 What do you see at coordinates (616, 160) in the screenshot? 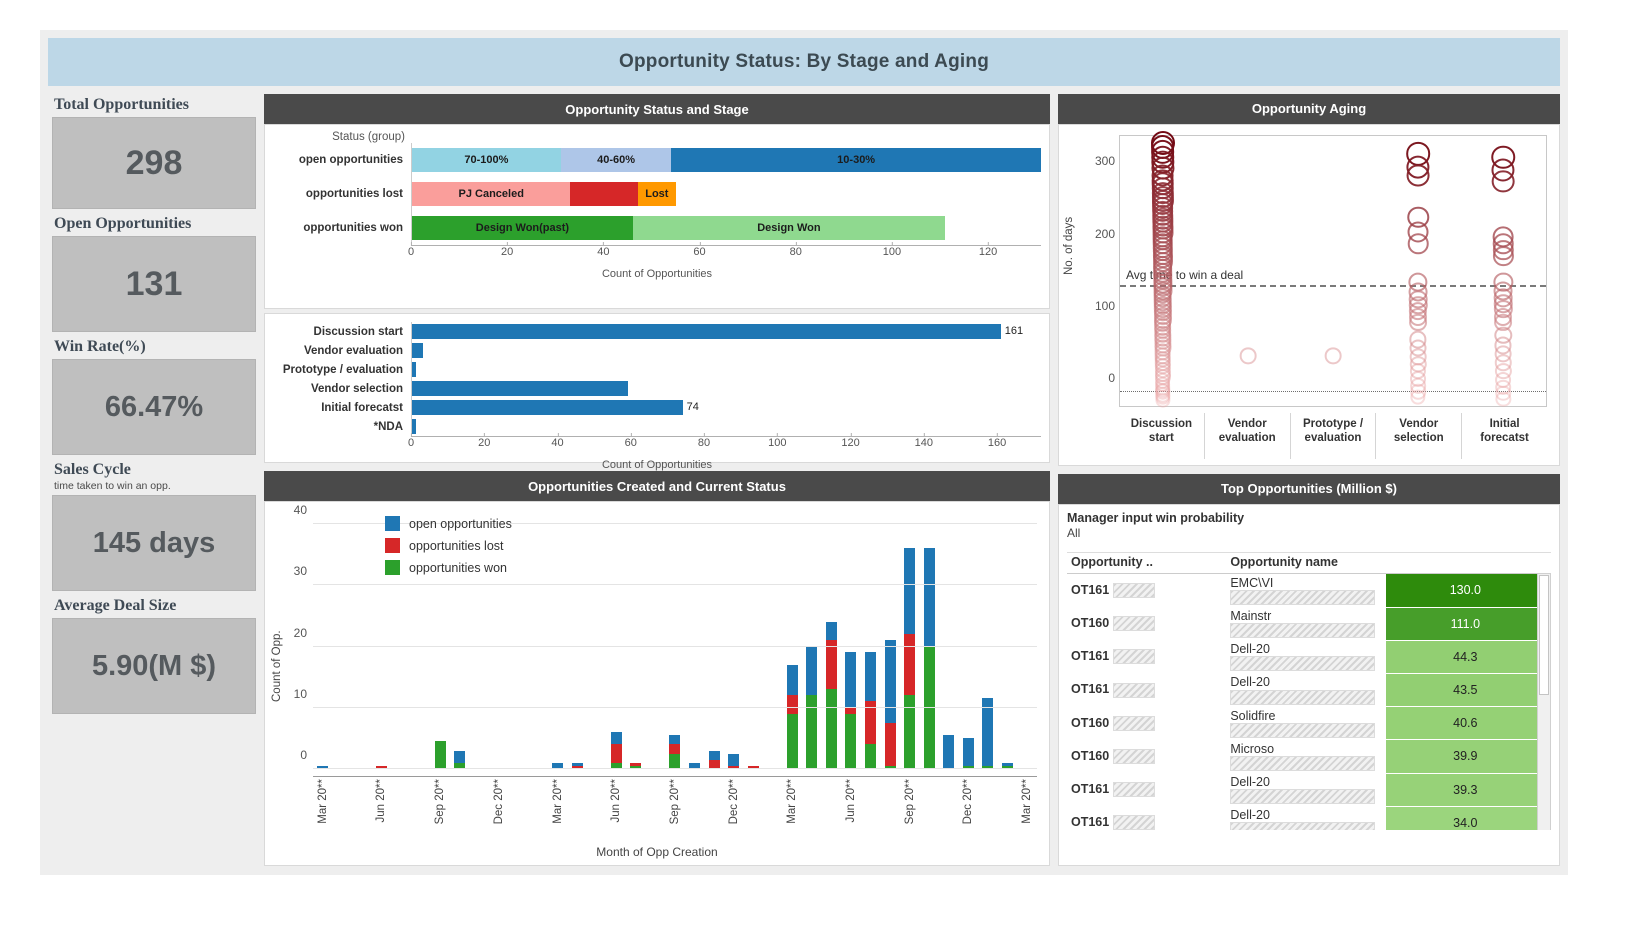
I see `status-stage-segment: 40-60%` at bounding box center [616, 160].